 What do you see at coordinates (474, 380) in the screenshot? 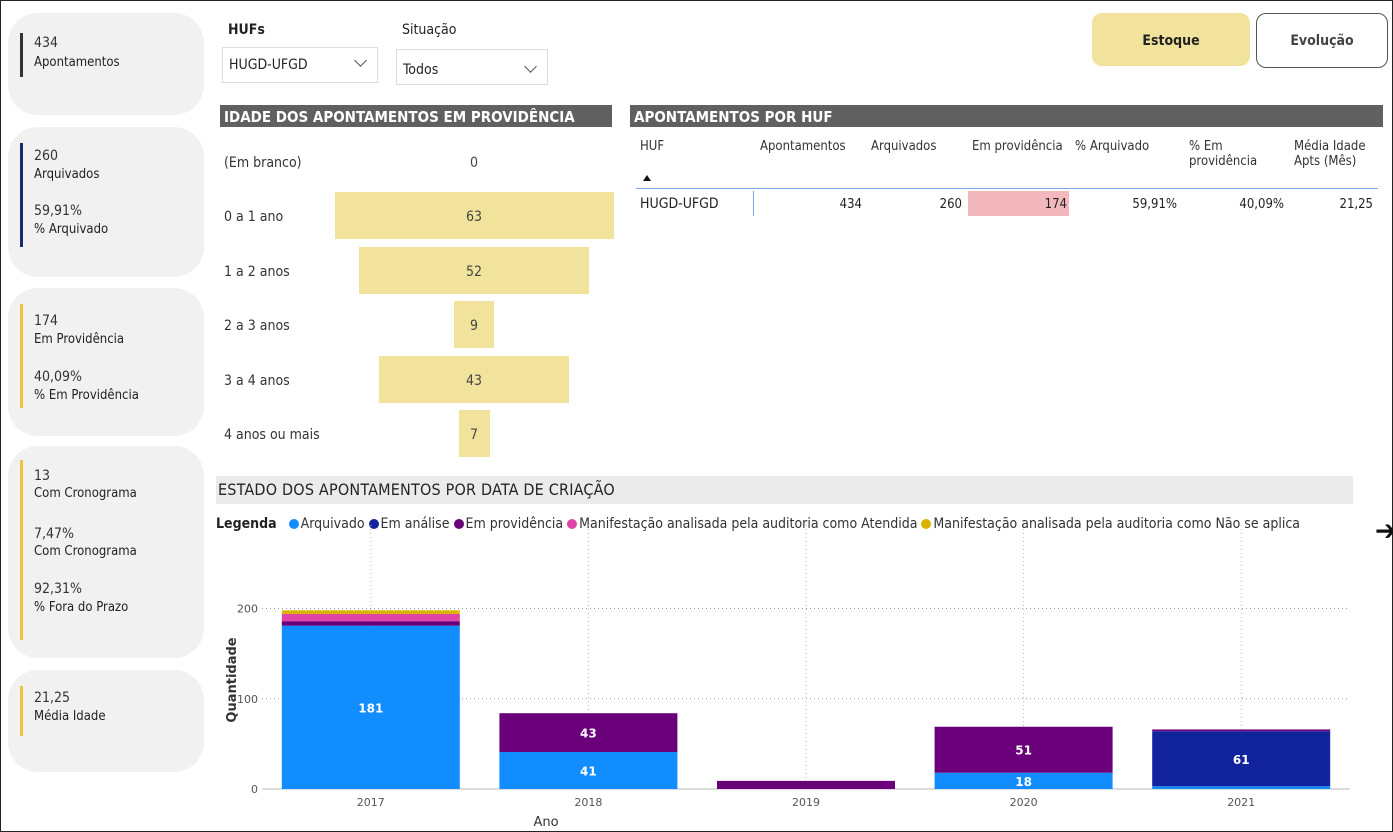
I see `age-bar-value: 43` at bounding box center [474, 380].